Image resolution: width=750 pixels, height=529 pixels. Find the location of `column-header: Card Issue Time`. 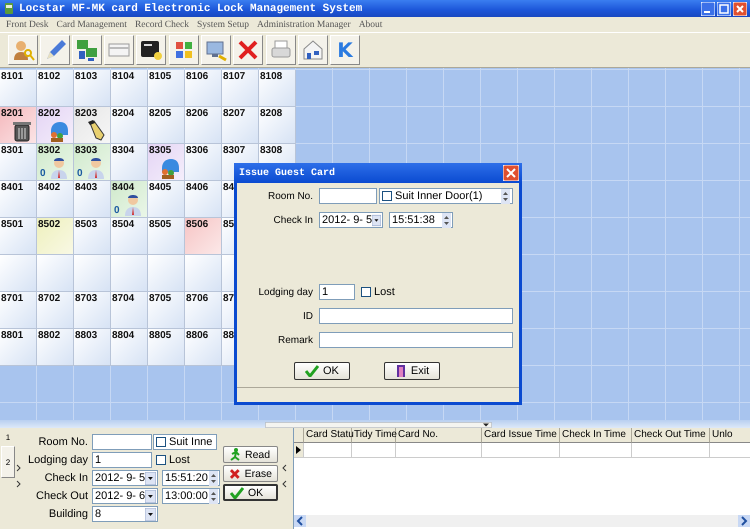

column-header: Card Issue Time is located at coordinates (521, 435).